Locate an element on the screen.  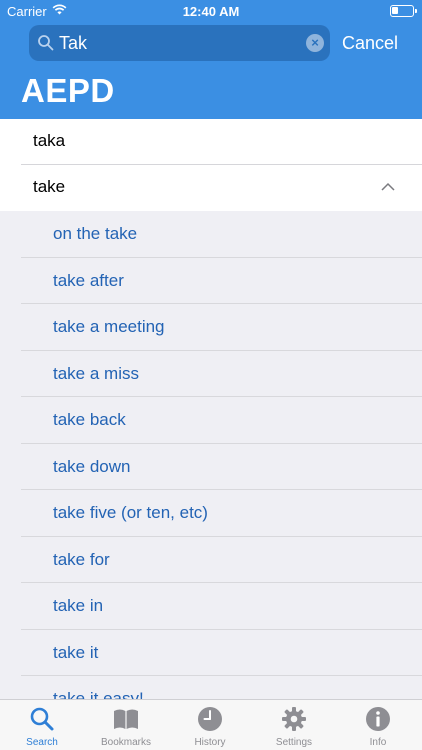
clock-time: 12:40 AM is located at coordinates (211, 11).